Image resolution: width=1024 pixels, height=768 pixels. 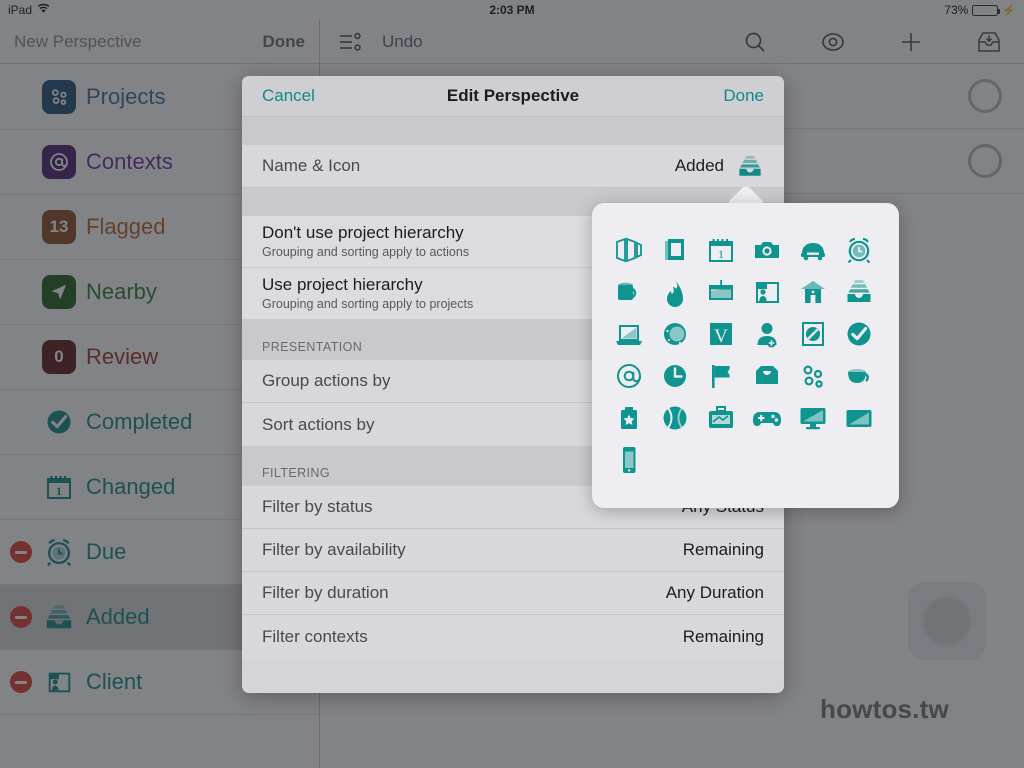 I want to click on filtering-label: Filter by duration, so click(x=325, y=592).